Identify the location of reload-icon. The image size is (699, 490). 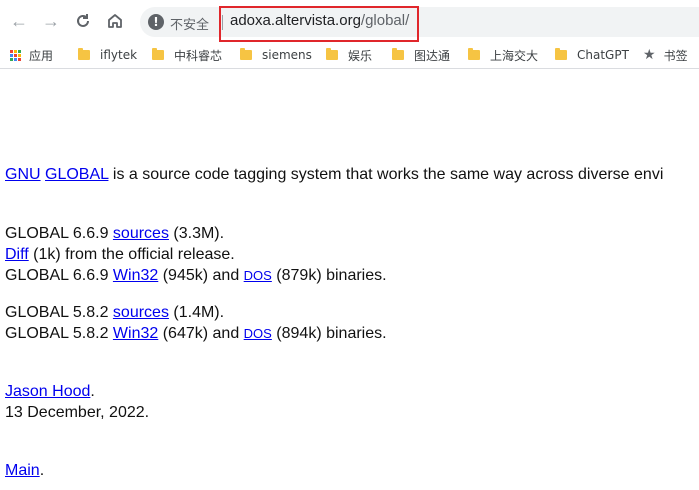
(83, 21).